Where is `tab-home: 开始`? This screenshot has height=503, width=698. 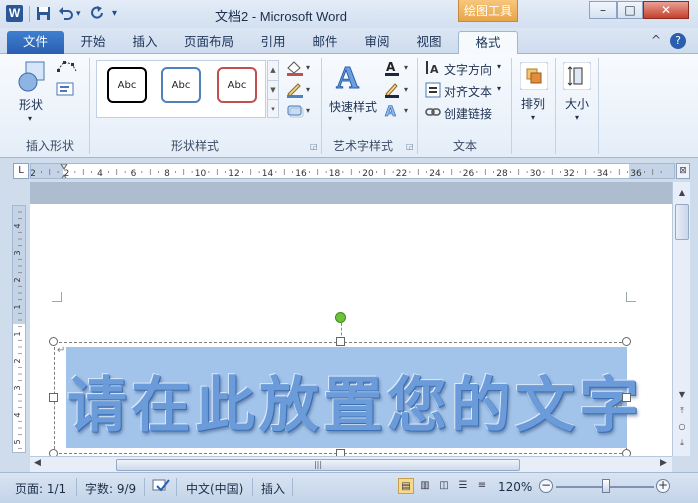 tab-home: 开始 is located at coordinates (93, 42).